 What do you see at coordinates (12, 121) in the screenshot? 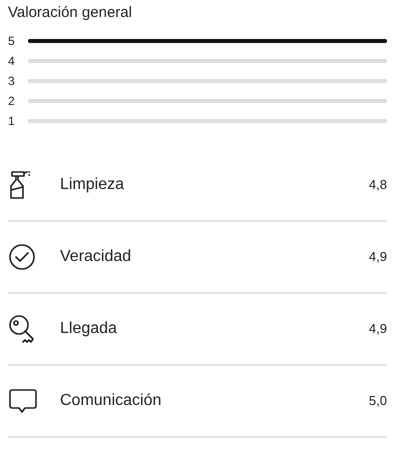
I see `rating-label: 1` at bounding box center [12, 121].